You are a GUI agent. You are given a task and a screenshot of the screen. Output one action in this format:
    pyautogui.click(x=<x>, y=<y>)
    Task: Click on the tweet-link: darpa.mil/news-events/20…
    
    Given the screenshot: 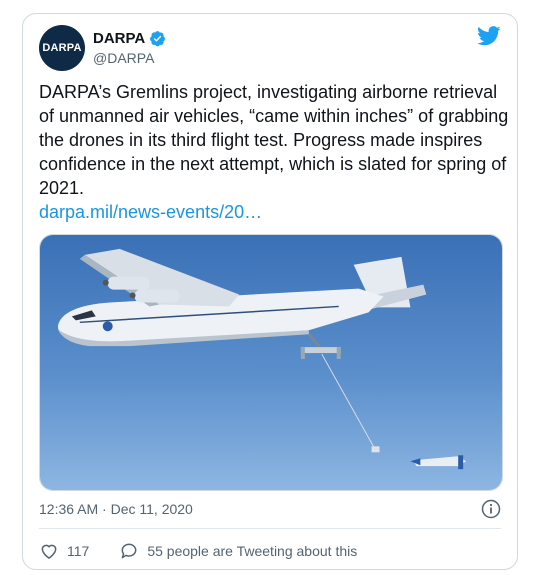 What is the action you would take?
    pyautogui.click(x=274, y=212)
    